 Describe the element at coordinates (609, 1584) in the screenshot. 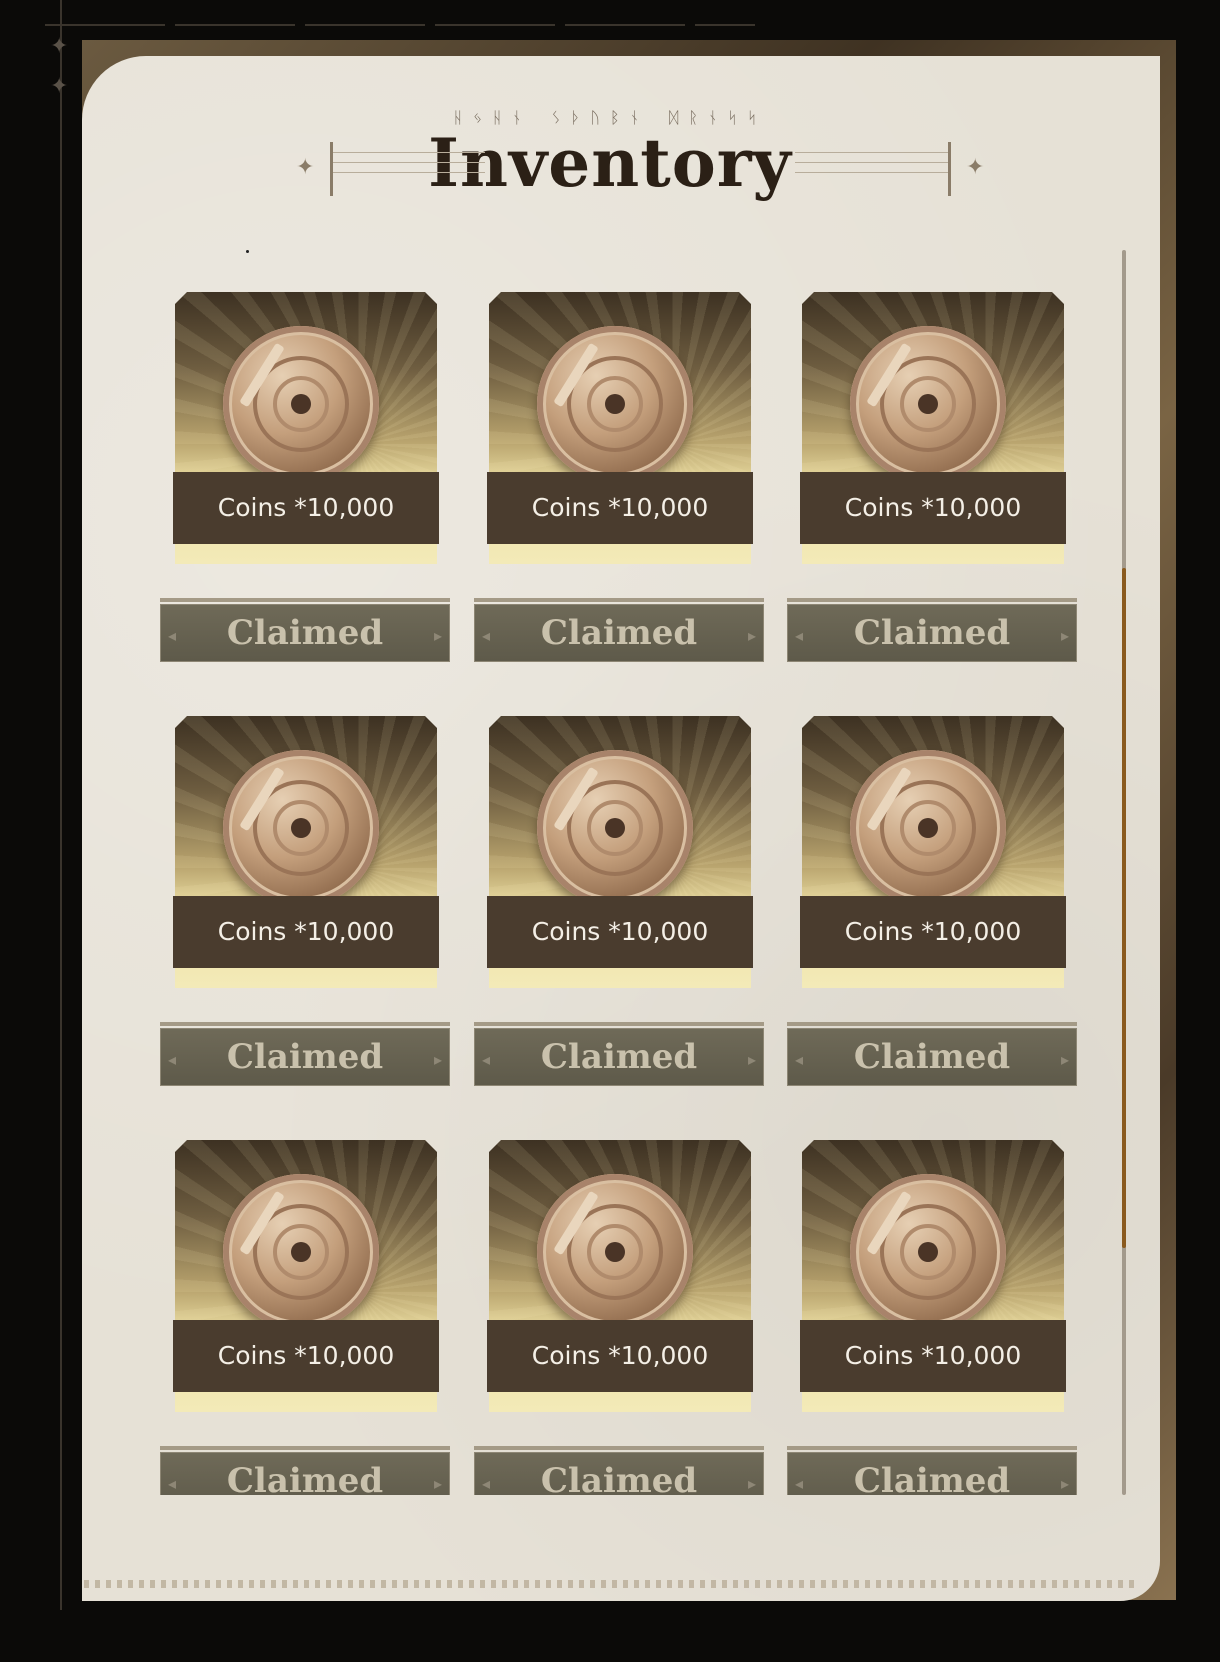

I see `bottom-border-ornament` at that location.